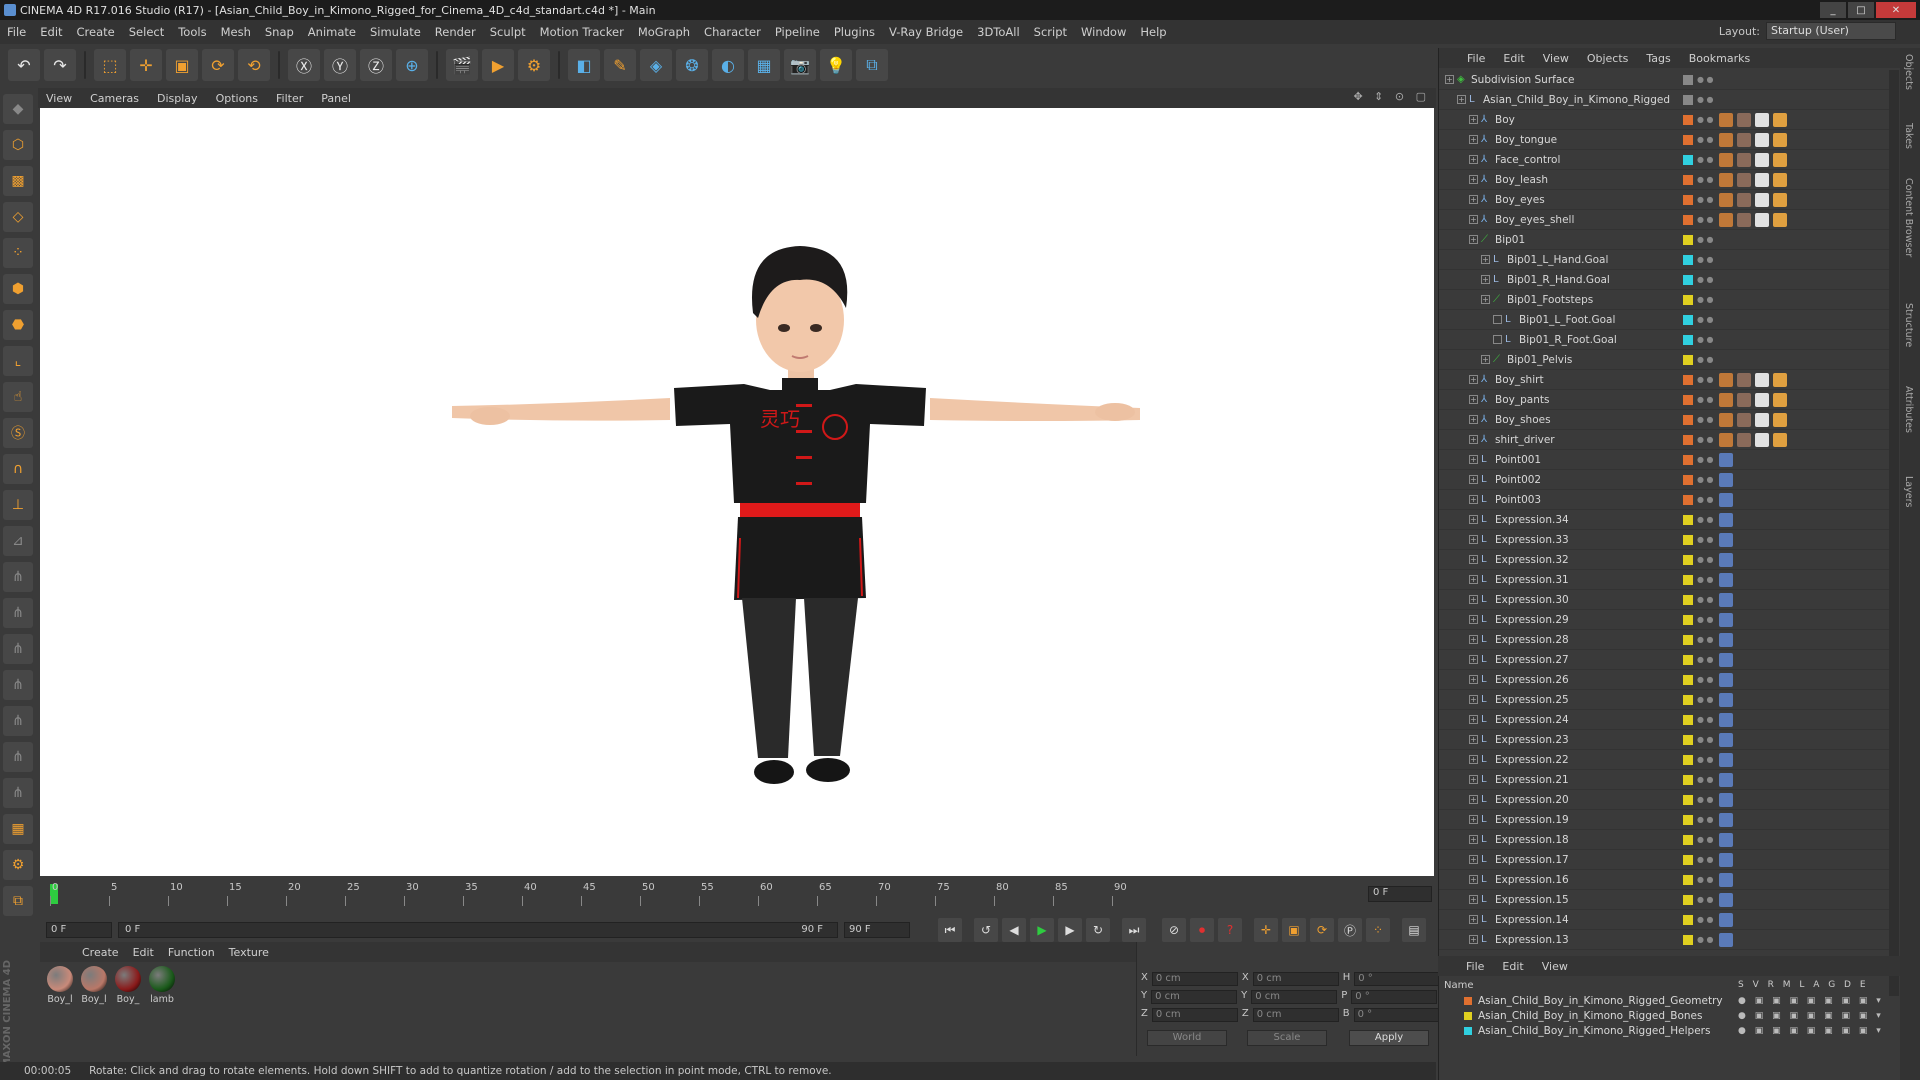 The width and height of the screenshot is (1920, 1080). Describe the element at coordinates (998, 32) in the screenshot. I see `menu-3dtoall: 3DToAll` at that location.